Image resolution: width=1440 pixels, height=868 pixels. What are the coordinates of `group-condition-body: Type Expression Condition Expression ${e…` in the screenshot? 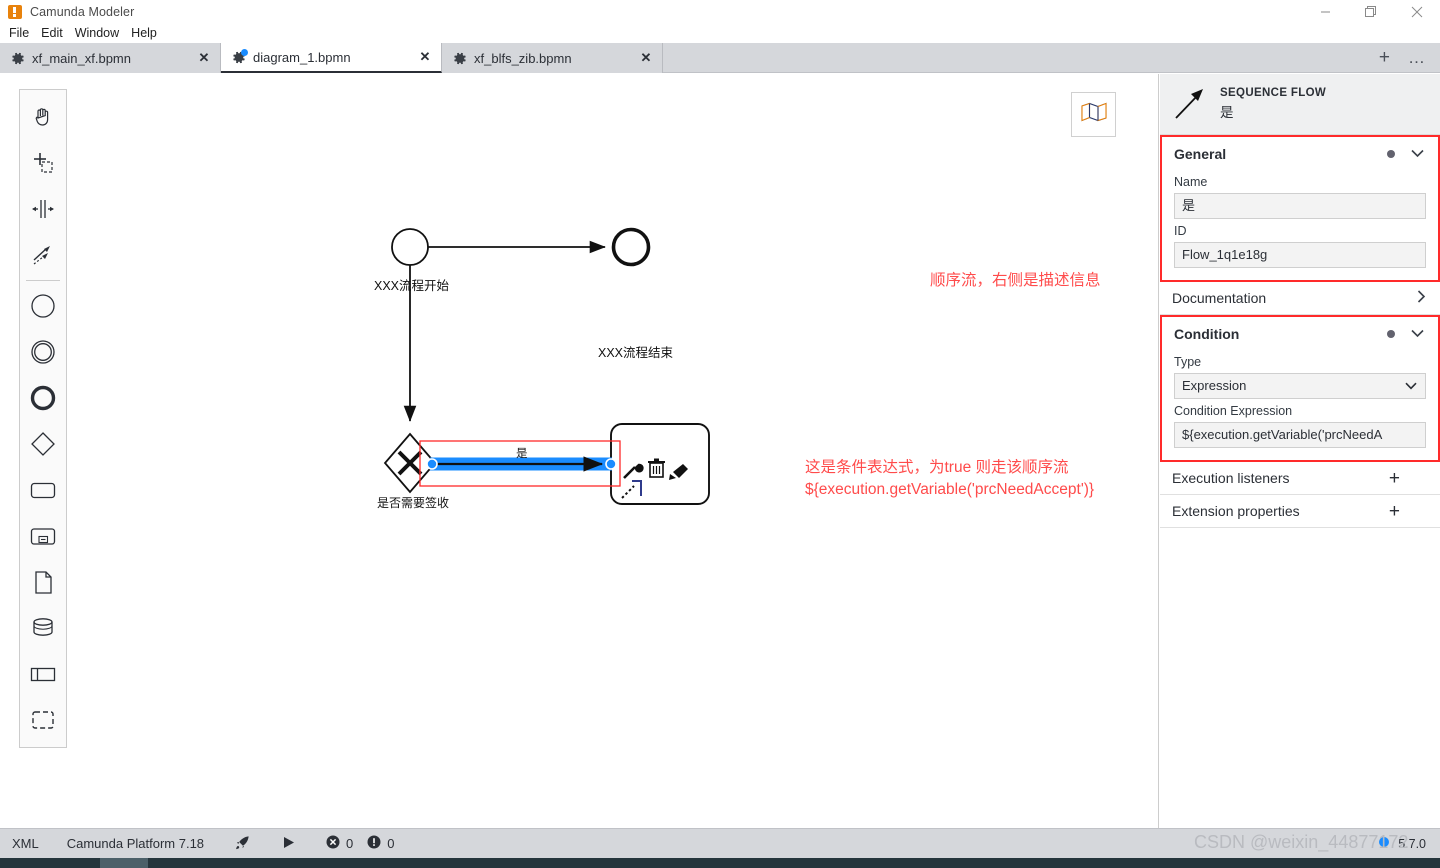 It's located at (1300, 407).